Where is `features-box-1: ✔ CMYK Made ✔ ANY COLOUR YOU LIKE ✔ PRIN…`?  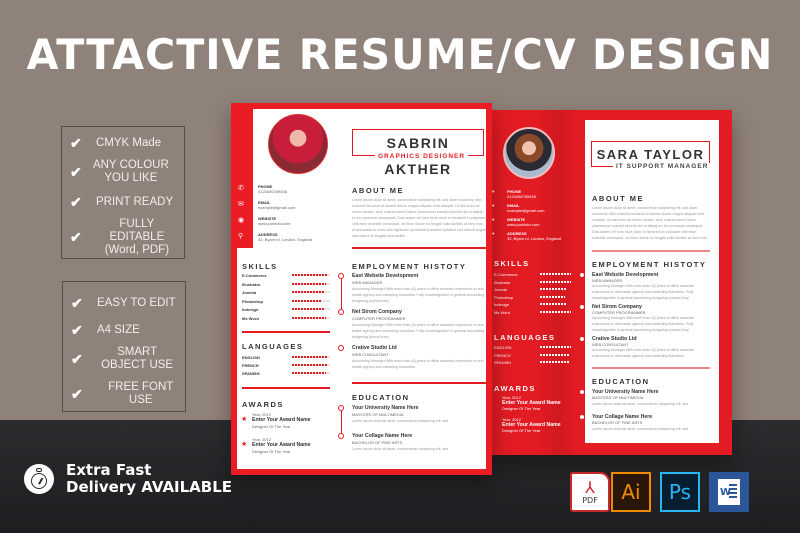
features-box-1: ✔ CMYK Made ✔ ANY COLOUR YOU LIKE ✔ PRIN… is located at coordinates (123, 192).